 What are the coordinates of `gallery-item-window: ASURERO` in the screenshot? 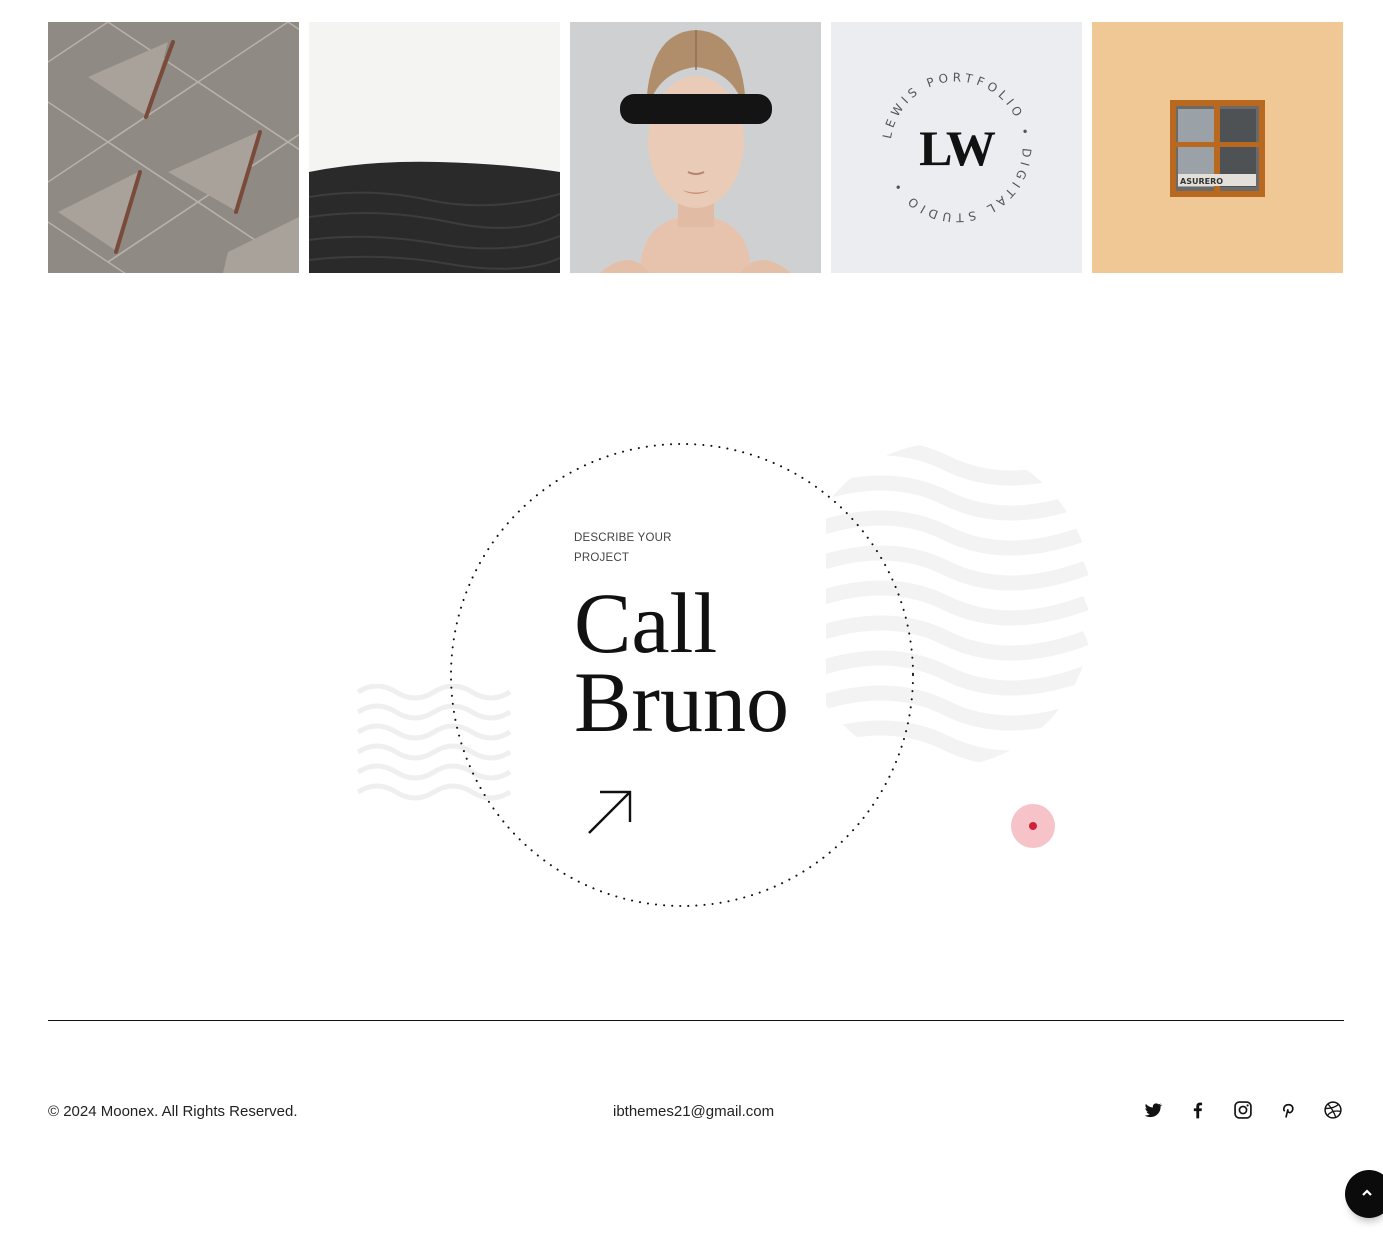 It's located at (1217, 147).